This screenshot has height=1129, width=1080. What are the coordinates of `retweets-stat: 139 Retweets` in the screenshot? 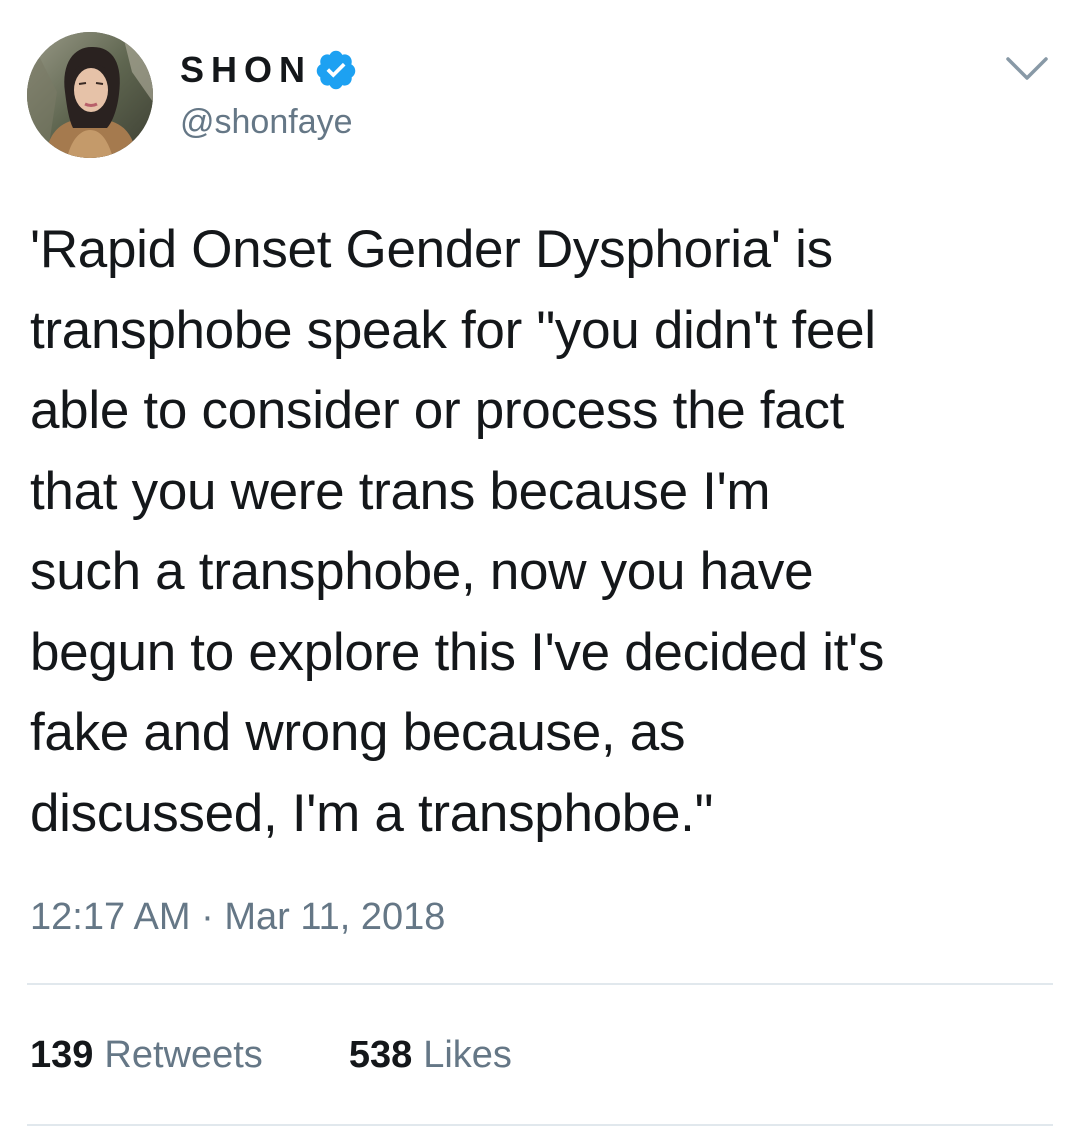 It's located at (146, 1055).